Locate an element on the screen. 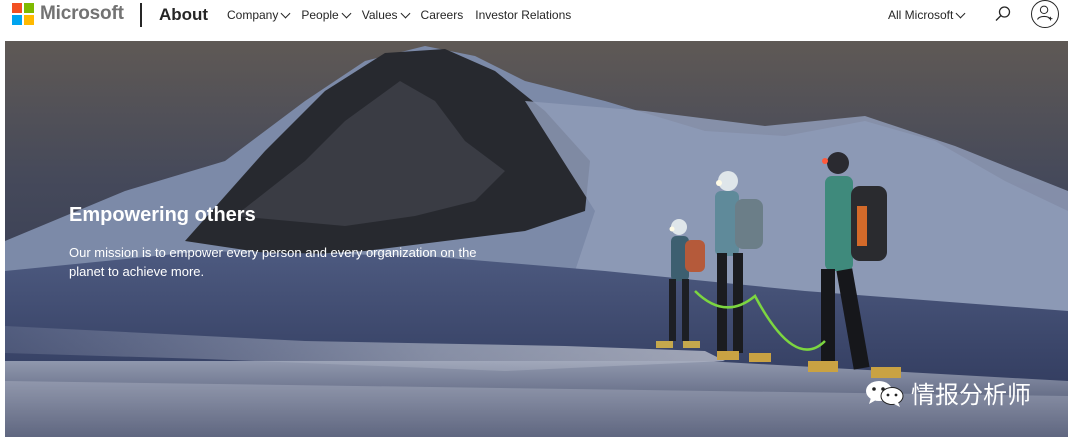 The image size is (1080, 440). nav-item-label: Careers is located at coordinates (442, 15).